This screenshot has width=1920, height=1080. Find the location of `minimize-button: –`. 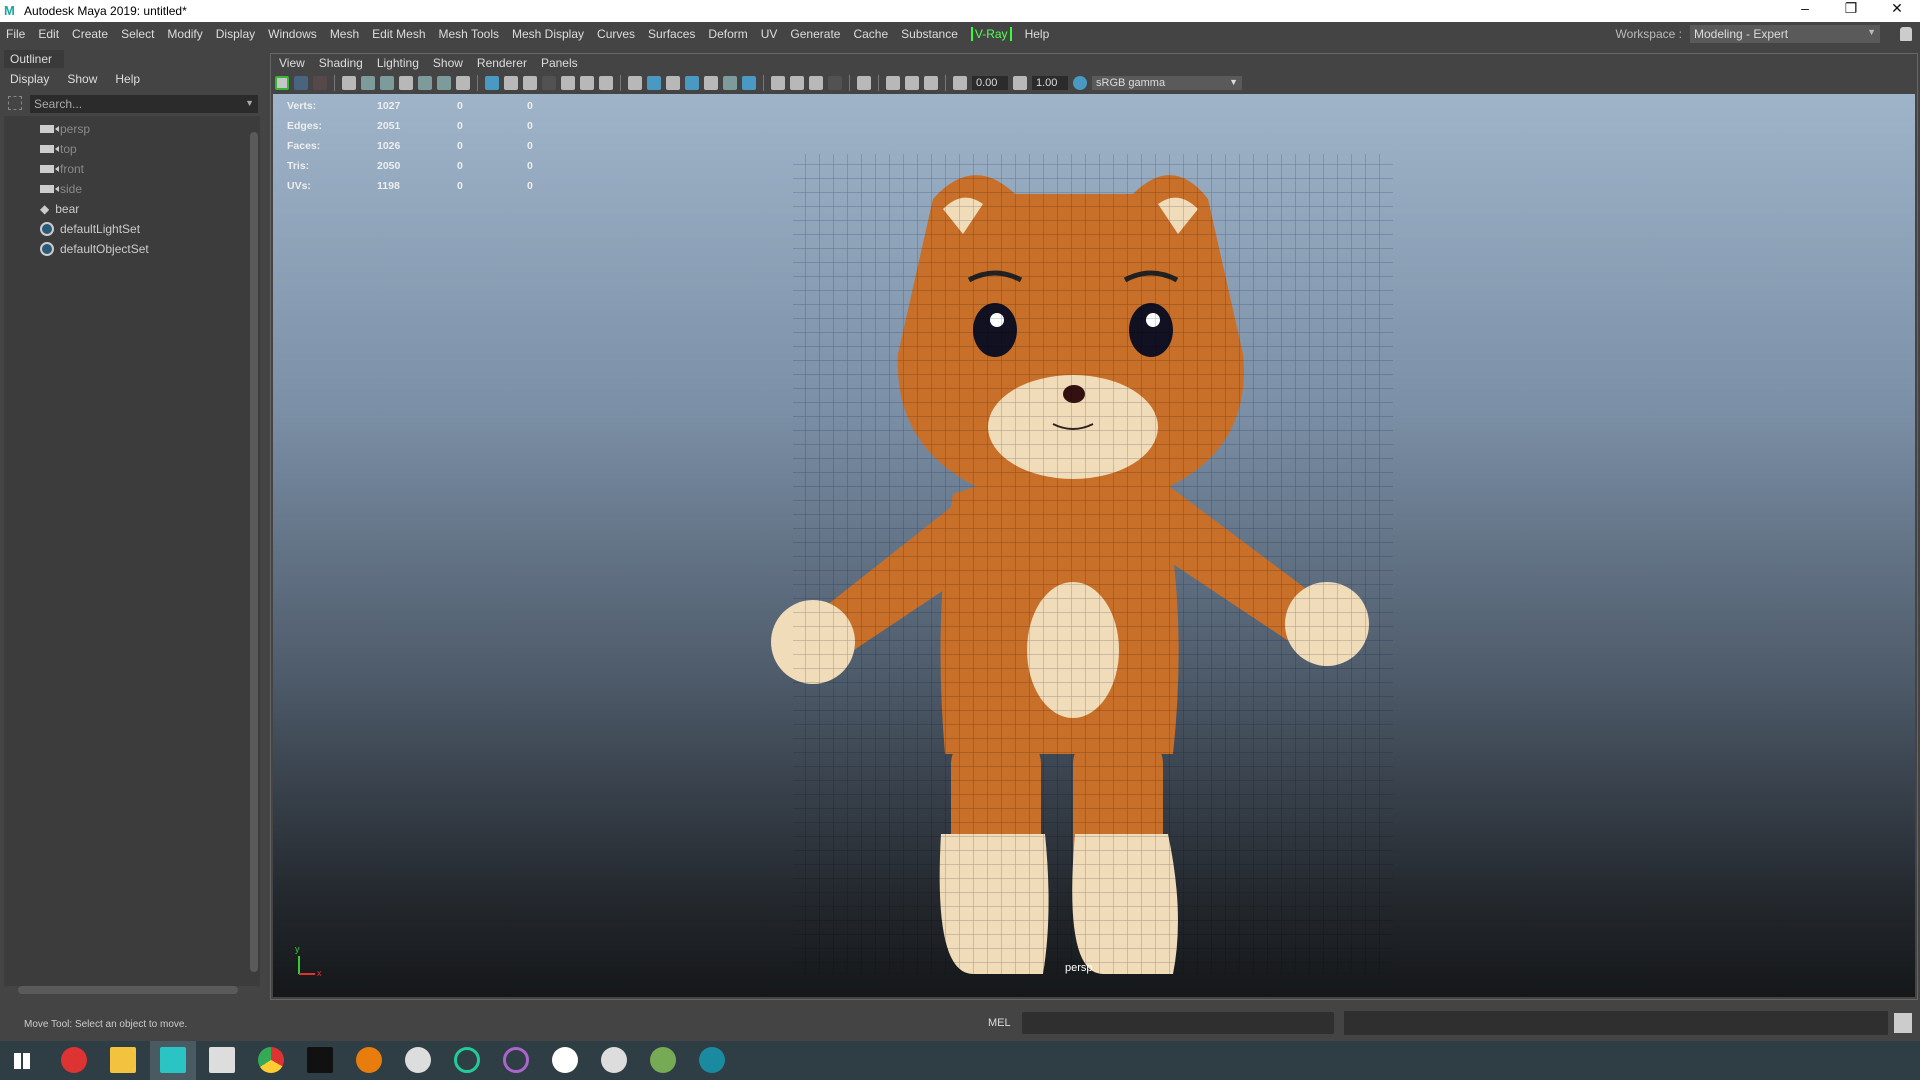

minimize-button: – is located at coordinates (1805, 8).